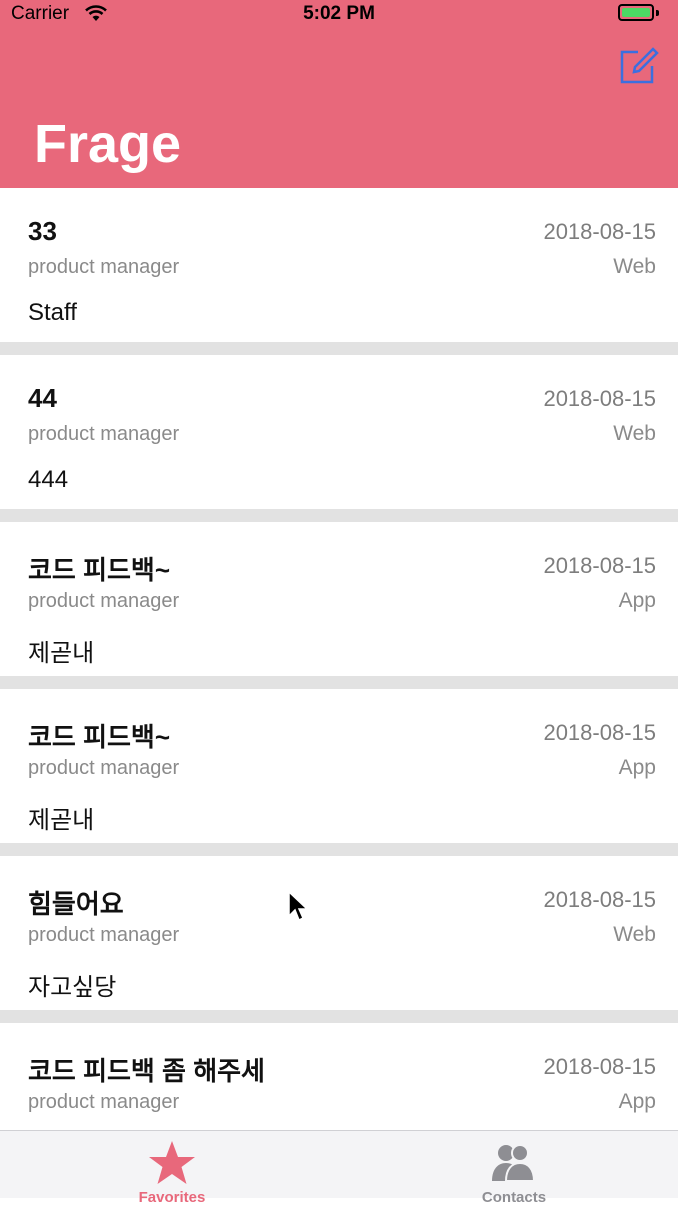 Image resolution: width=678 pixels, height=1206 pixels. I want to click on post-card: 힘들어요 2018-08-15 product manager Web 자고싶당, so click(339, 933).